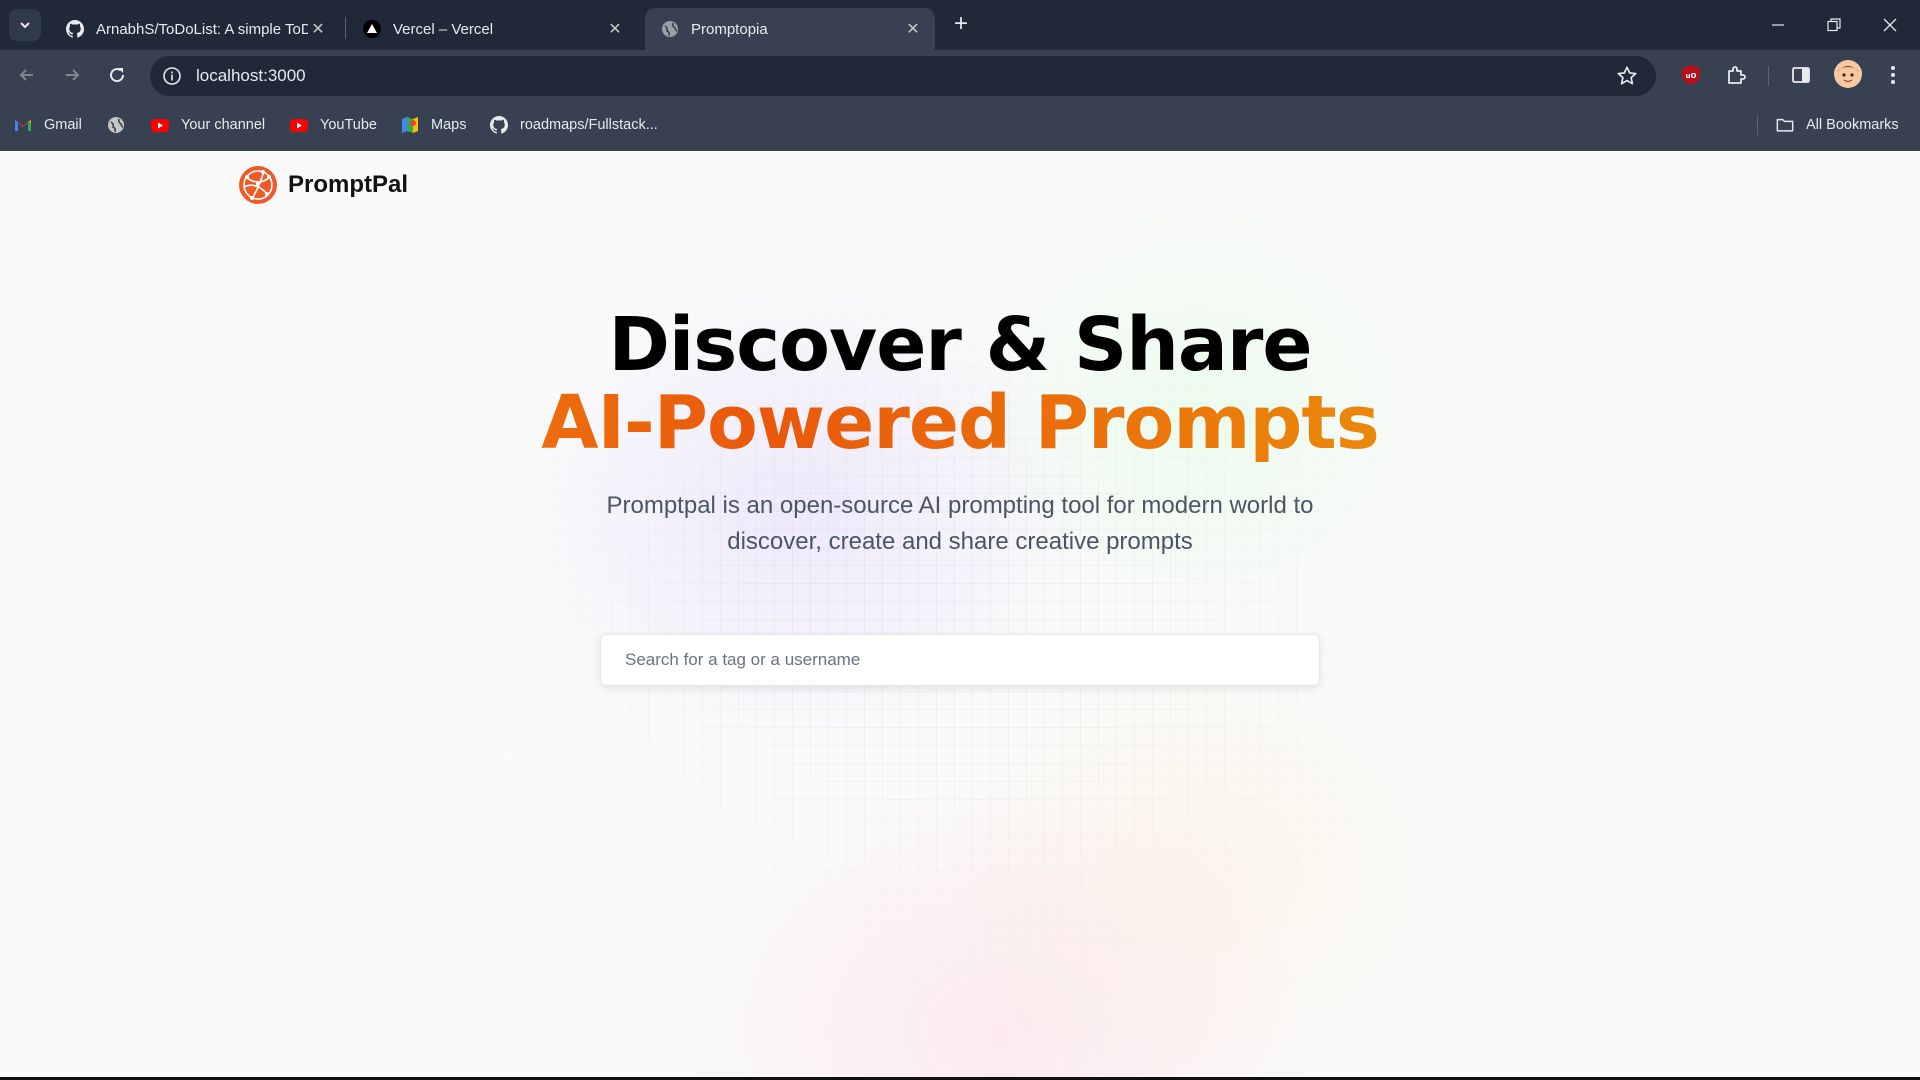 This screenshot has width=1920, height=1080. What do you see at coordinates (903, 76) in the screenshot?
I see `address-bar: localhost:3000` at bounding box center [903, 76].